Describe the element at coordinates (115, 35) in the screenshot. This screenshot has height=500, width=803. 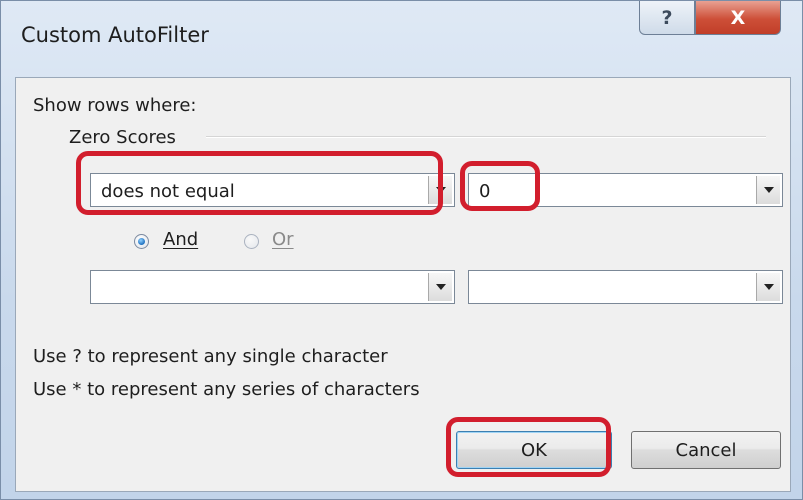
I see `dialog-title: Custom AutoFilter` at that location.